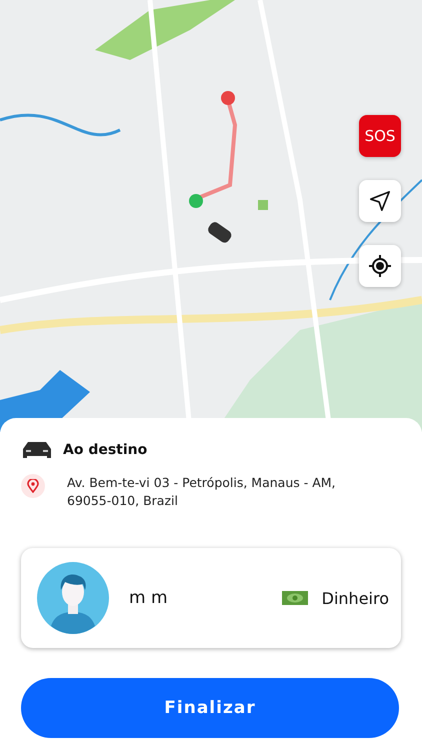  I want to click on navigate-button, so click(380, 201).